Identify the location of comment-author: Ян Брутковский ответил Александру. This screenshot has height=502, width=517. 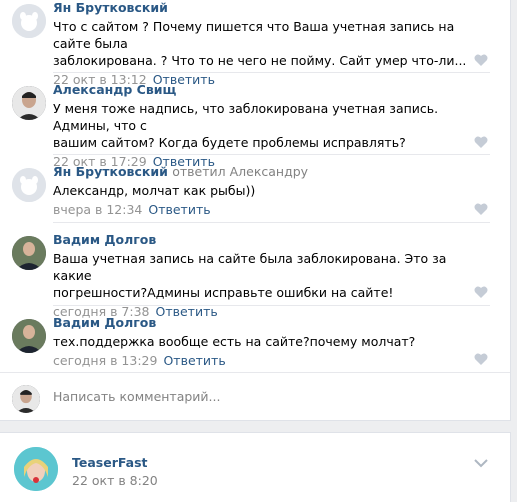
(266, 172).